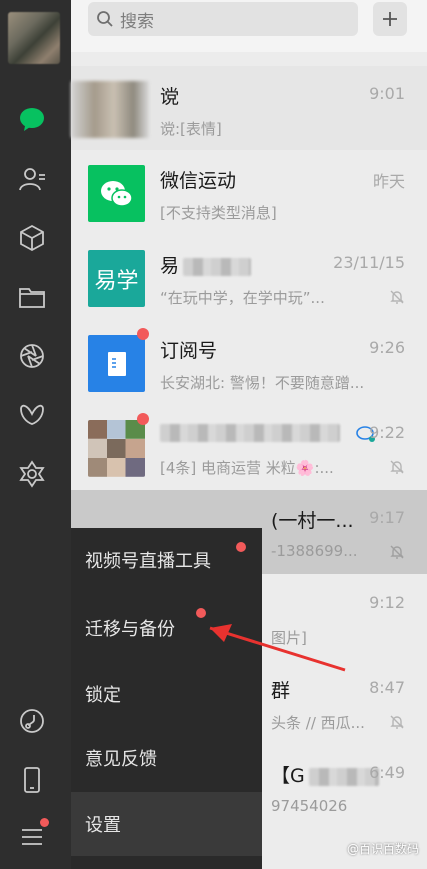 This screenshot has height=869, width=427. I want to click on search-input: 搜索, so click(223, 19).